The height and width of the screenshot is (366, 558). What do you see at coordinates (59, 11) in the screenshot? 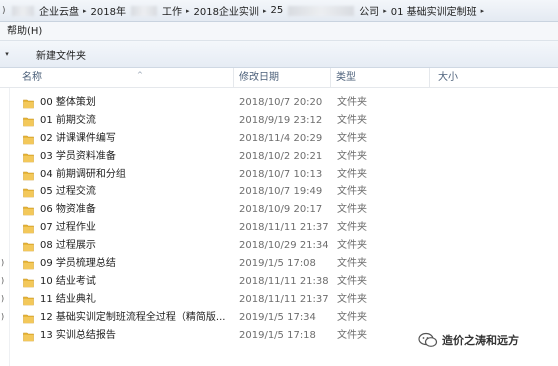
I see `breadcrumb-item: 企业云盘` at bounding box center [59, 11].